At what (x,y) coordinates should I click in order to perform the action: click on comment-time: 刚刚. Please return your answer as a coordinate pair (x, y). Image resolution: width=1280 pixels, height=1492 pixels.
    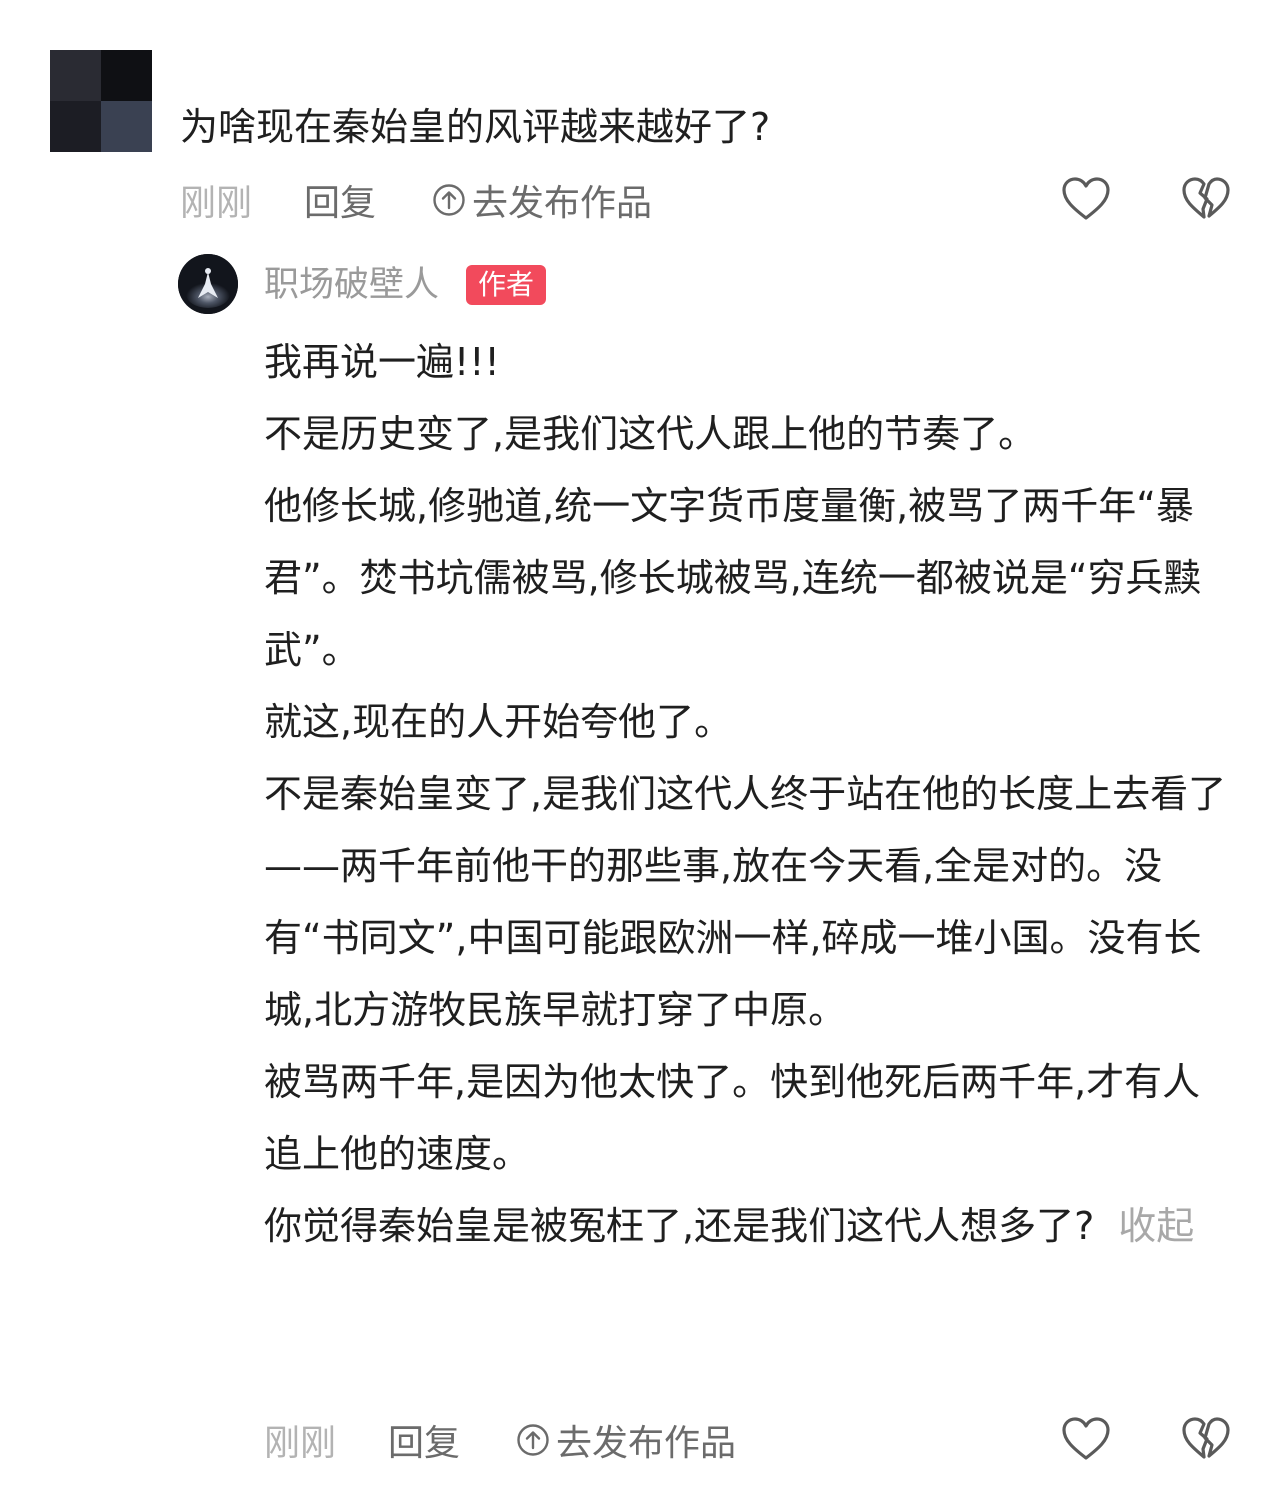
    Looking at the image, I should click on (216, 203).